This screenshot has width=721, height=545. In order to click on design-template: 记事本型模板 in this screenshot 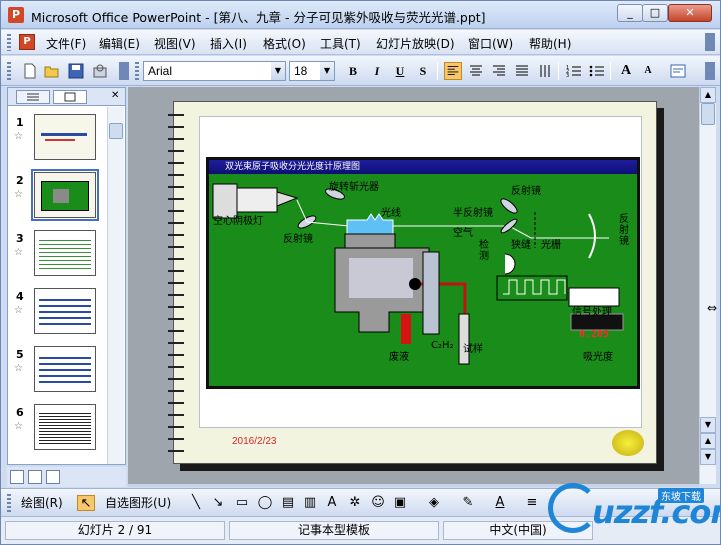, I will do `click(334, 530)`.